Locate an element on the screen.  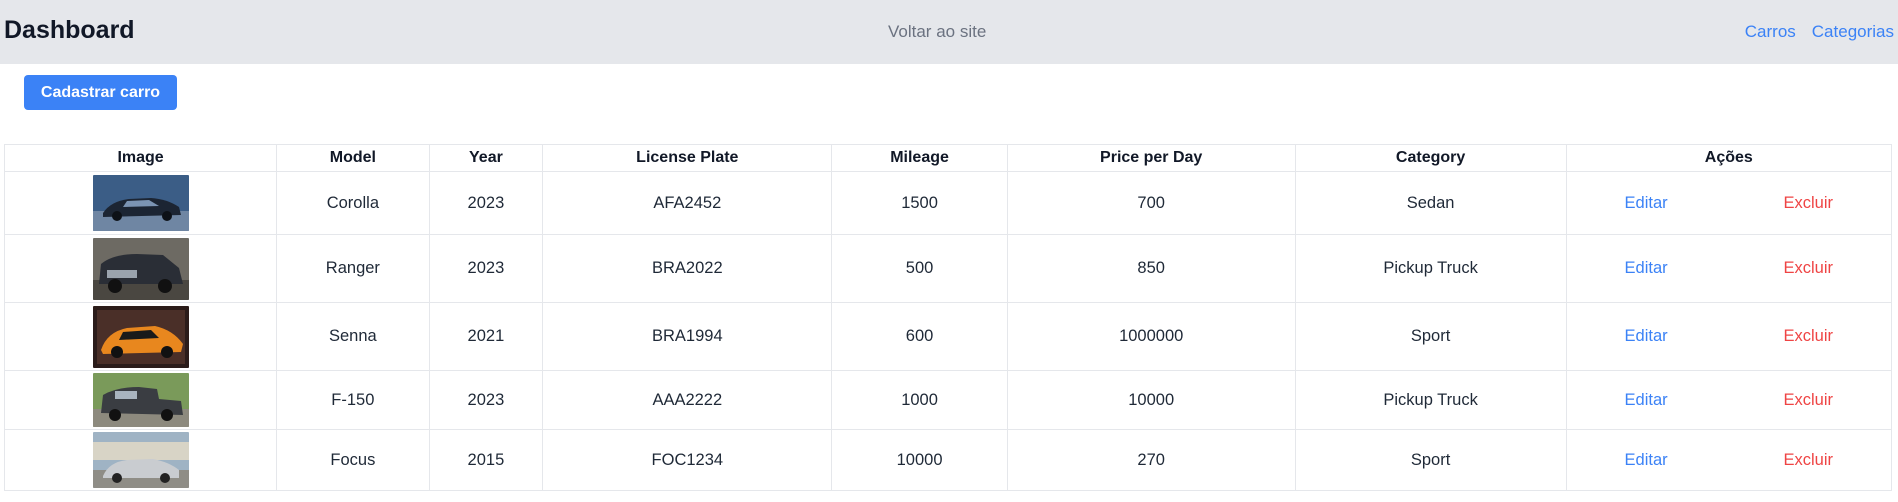
price-cell: 850 is located at coordinates (1151, 268).